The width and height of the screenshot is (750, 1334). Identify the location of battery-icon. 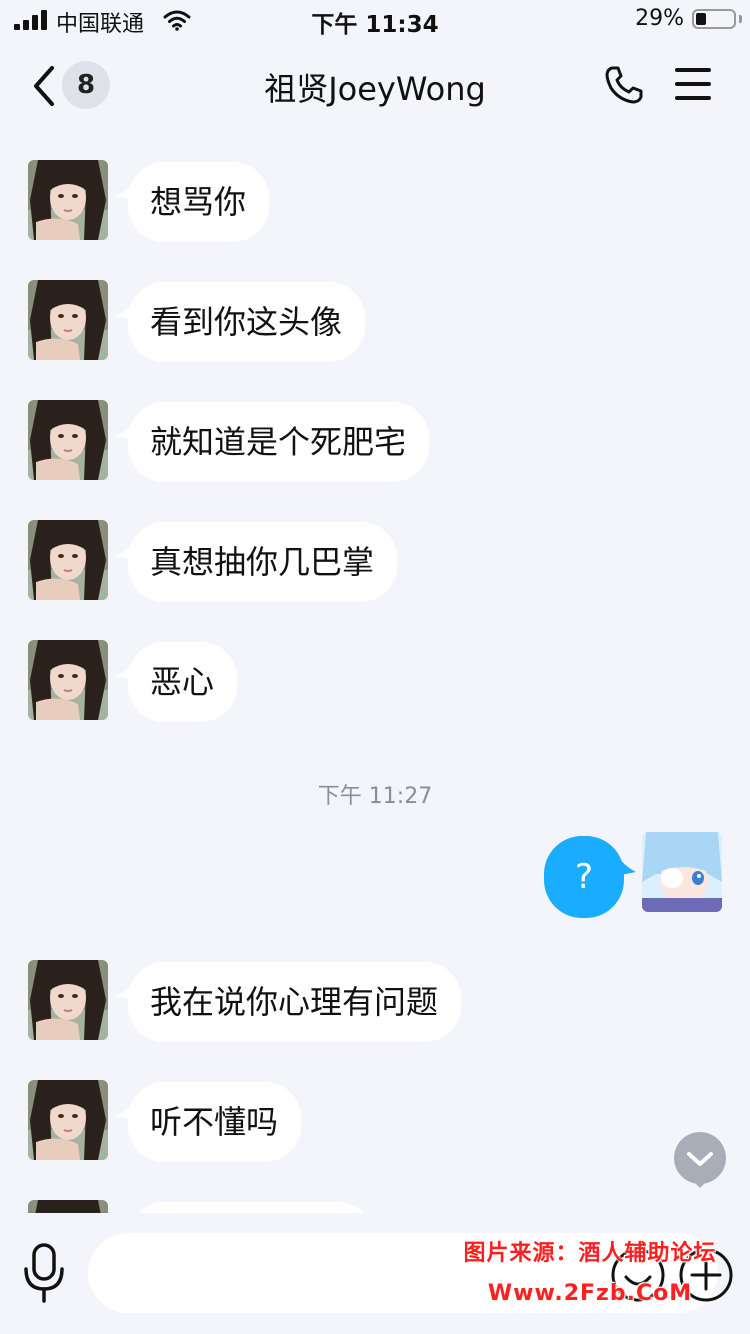
(714, 19).